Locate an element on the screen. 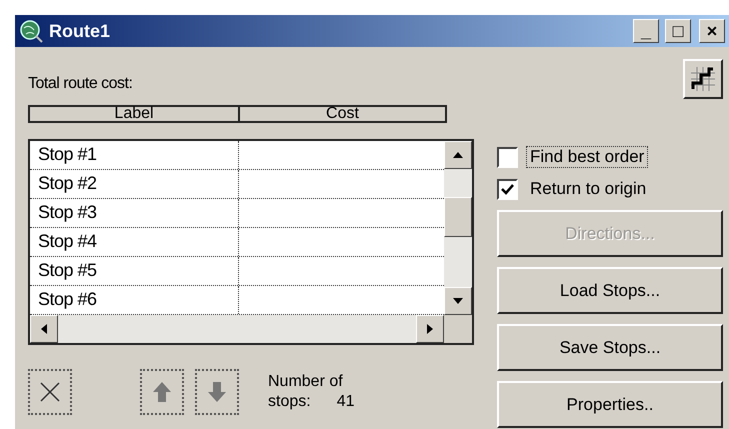  vertical-scrollbar is located at coordinates (458, 228).